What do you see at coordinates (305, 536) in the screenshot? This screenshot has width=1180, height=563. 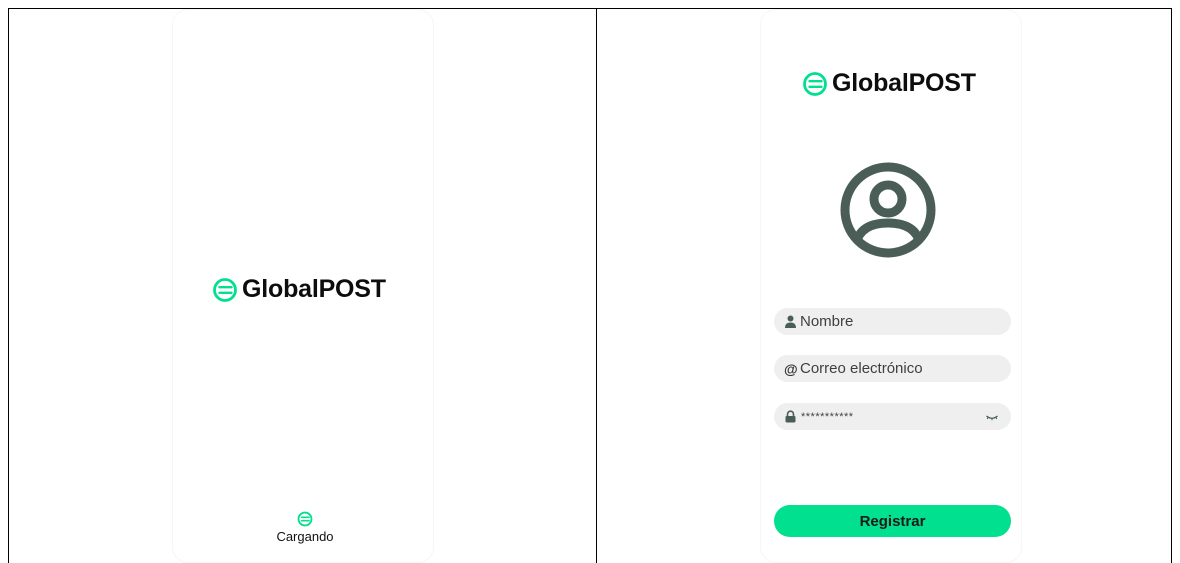 I see `loading-label: Cargando` at bounding box center [305, 536].